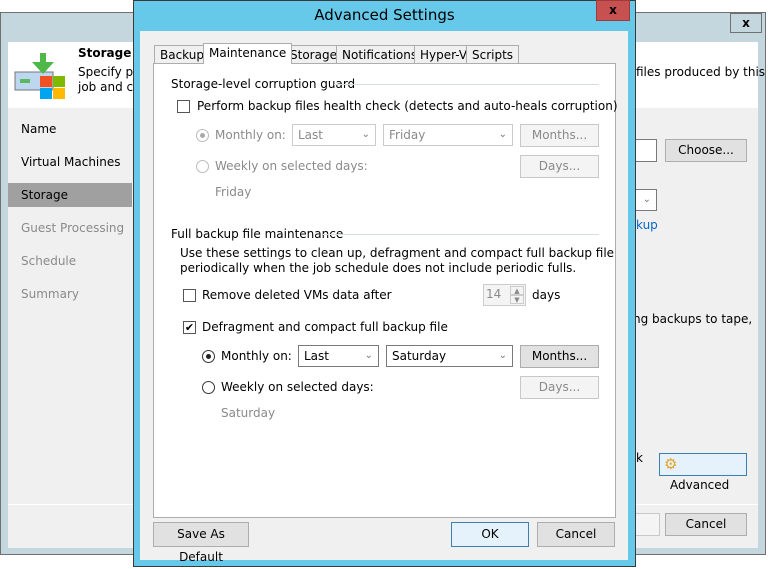 The image size is (768, 569). What do you see at coordinates (263, 84) in the screenshot?
I see `corruption-guard-heading: Storage-level corruption guard` at bounding box center [263, 84].